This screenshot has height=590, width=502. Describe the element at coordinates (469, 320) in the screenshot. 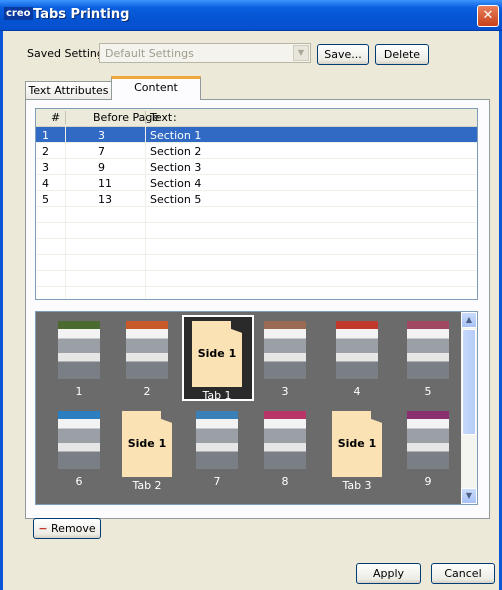

I see `scroll-up-icon: ▲` at that location.